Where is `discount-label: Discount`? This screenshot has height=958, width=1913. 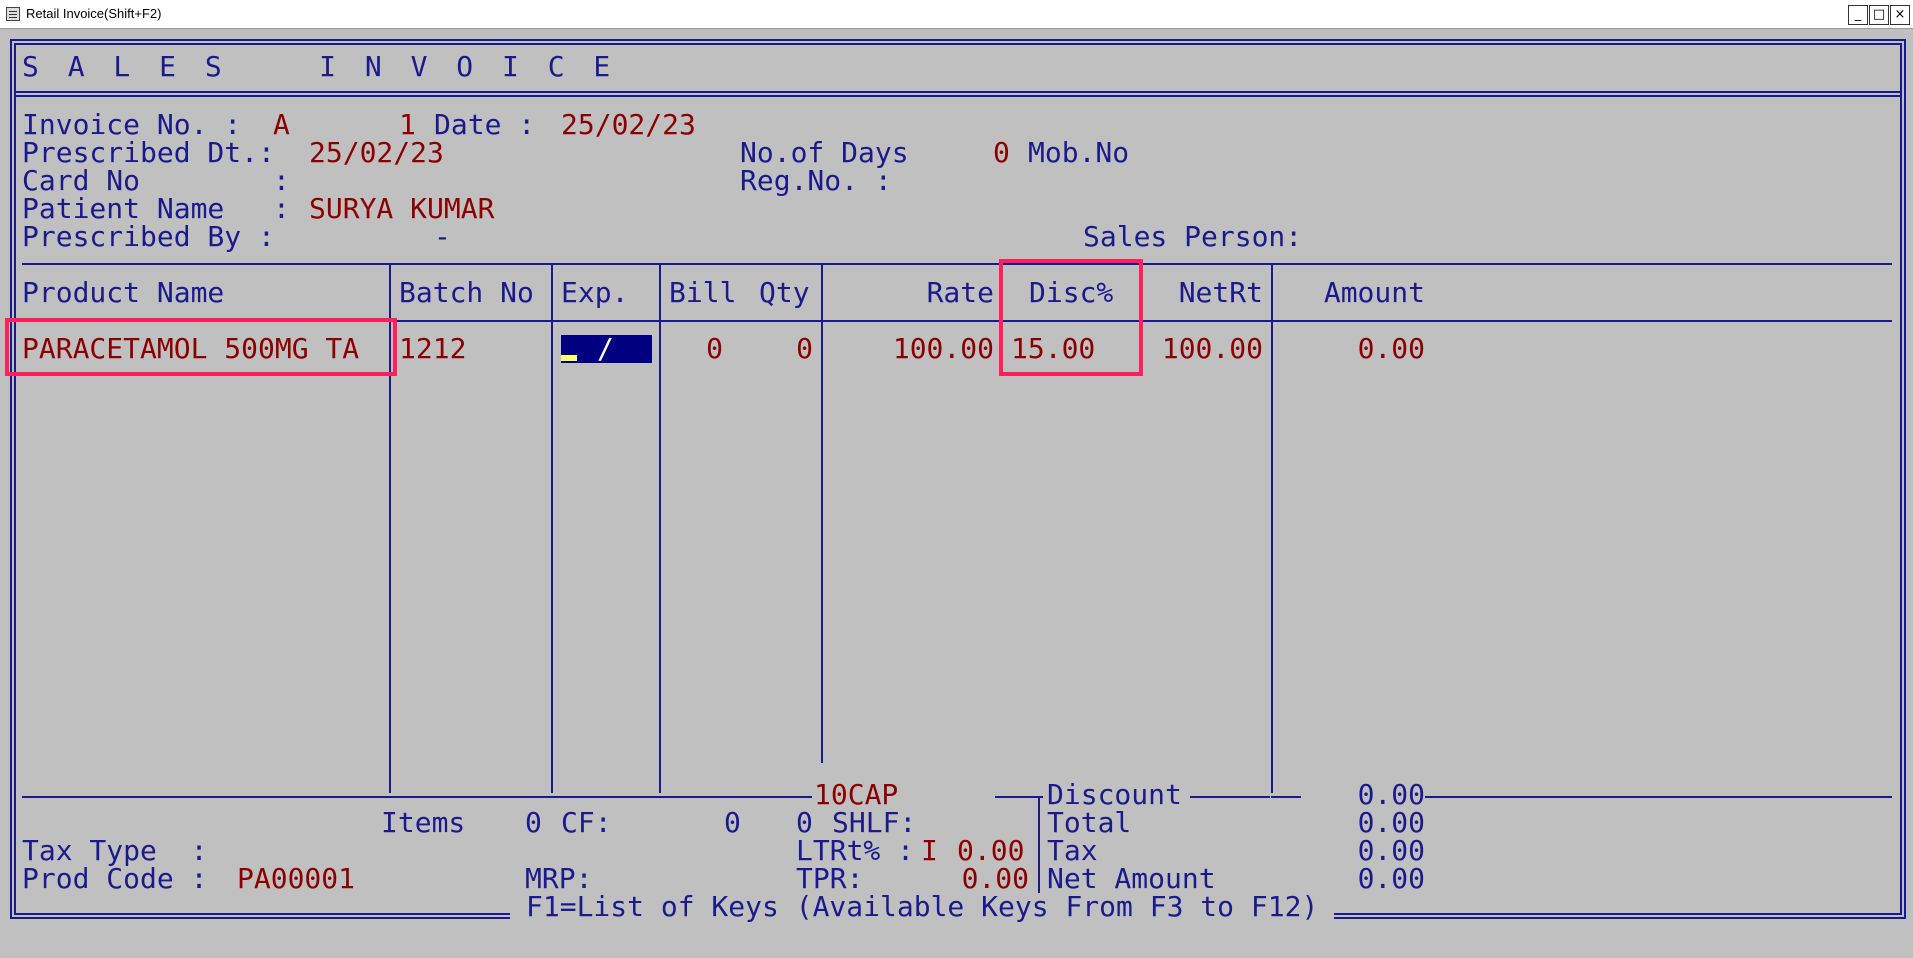 discount-label: Discount is located at coordinates (1114, 794).